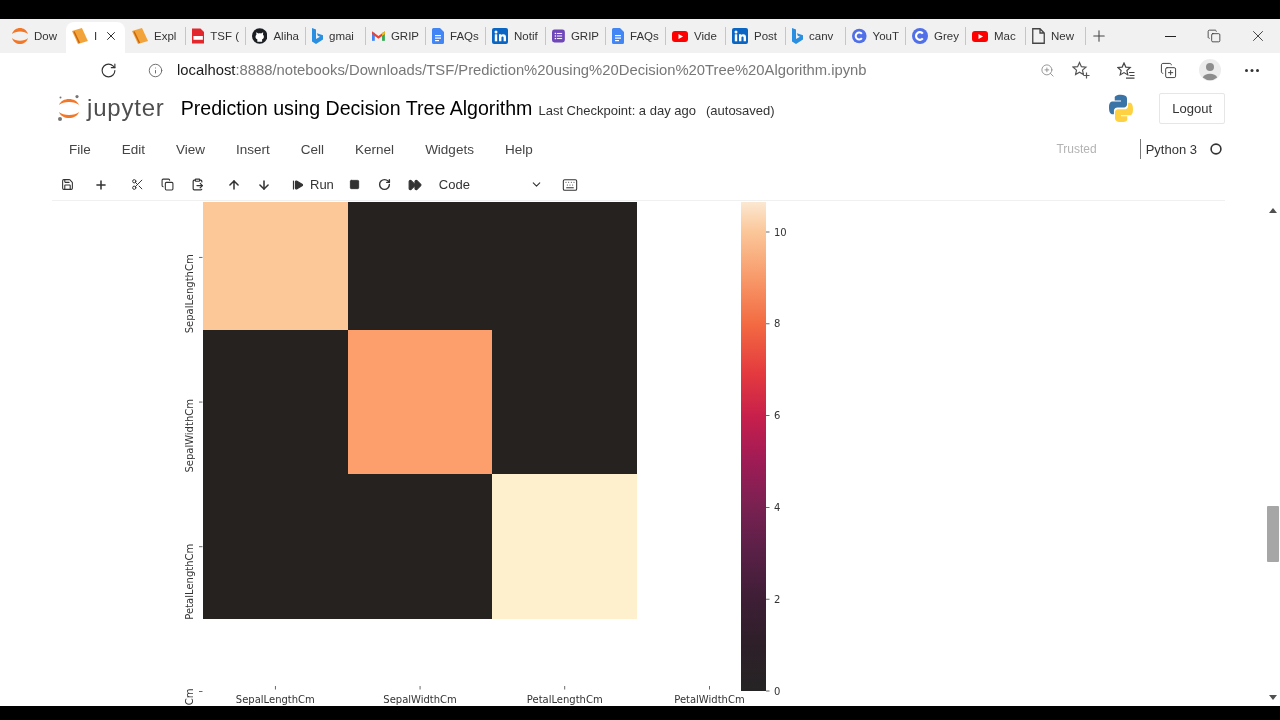  What do you see at coordinates (197, 184) in the screenshot?
I see `clipboard-icon` at bounding box center [197, 184].